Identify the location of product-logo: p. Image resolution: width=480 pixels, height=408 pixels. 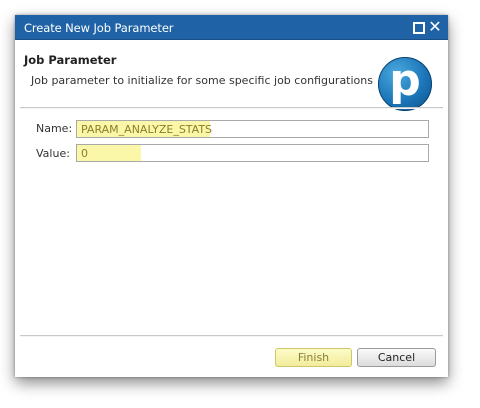
(405, 83).